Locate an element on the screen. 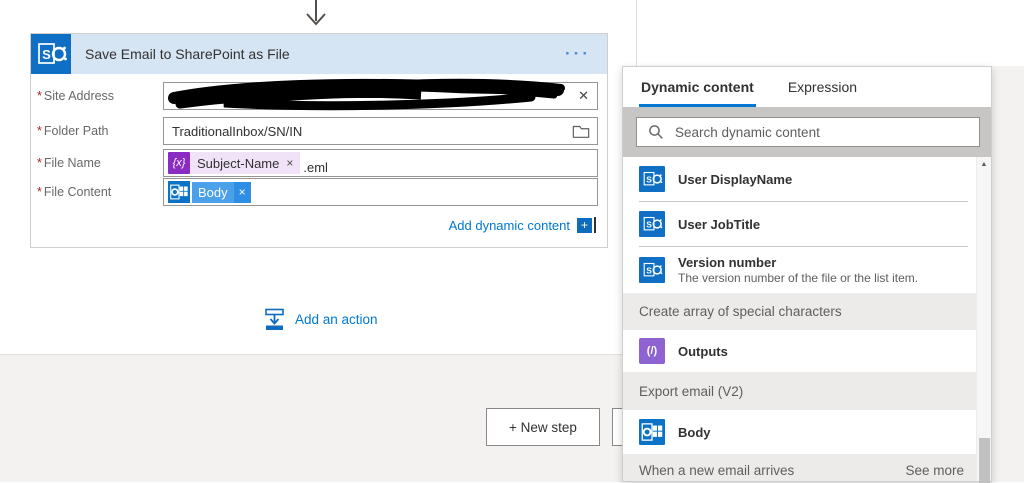 This screenshot has height=483, width=1024. add-action-button: Add an action is located at coordinates (320, 319).